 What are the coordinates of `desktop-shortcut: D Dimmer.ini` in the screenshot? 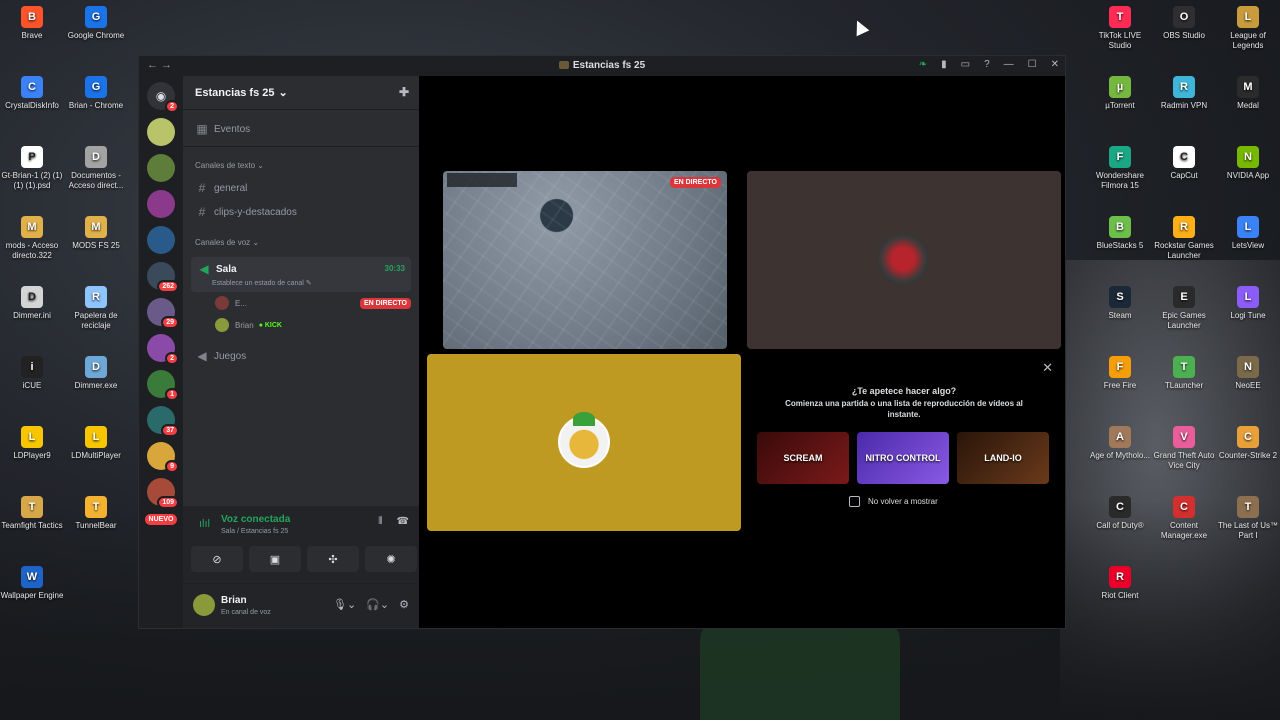 It's located at (32, 303).